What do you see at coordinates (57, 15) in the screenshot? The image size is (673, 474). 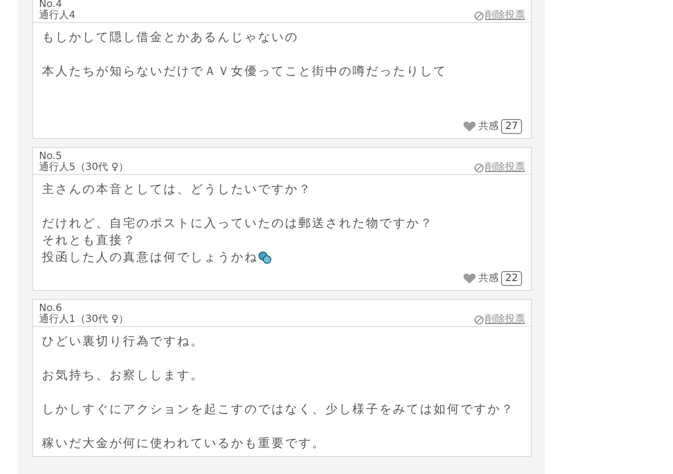 I see `author-name: 通行人4` at bounding box center [57, 15].